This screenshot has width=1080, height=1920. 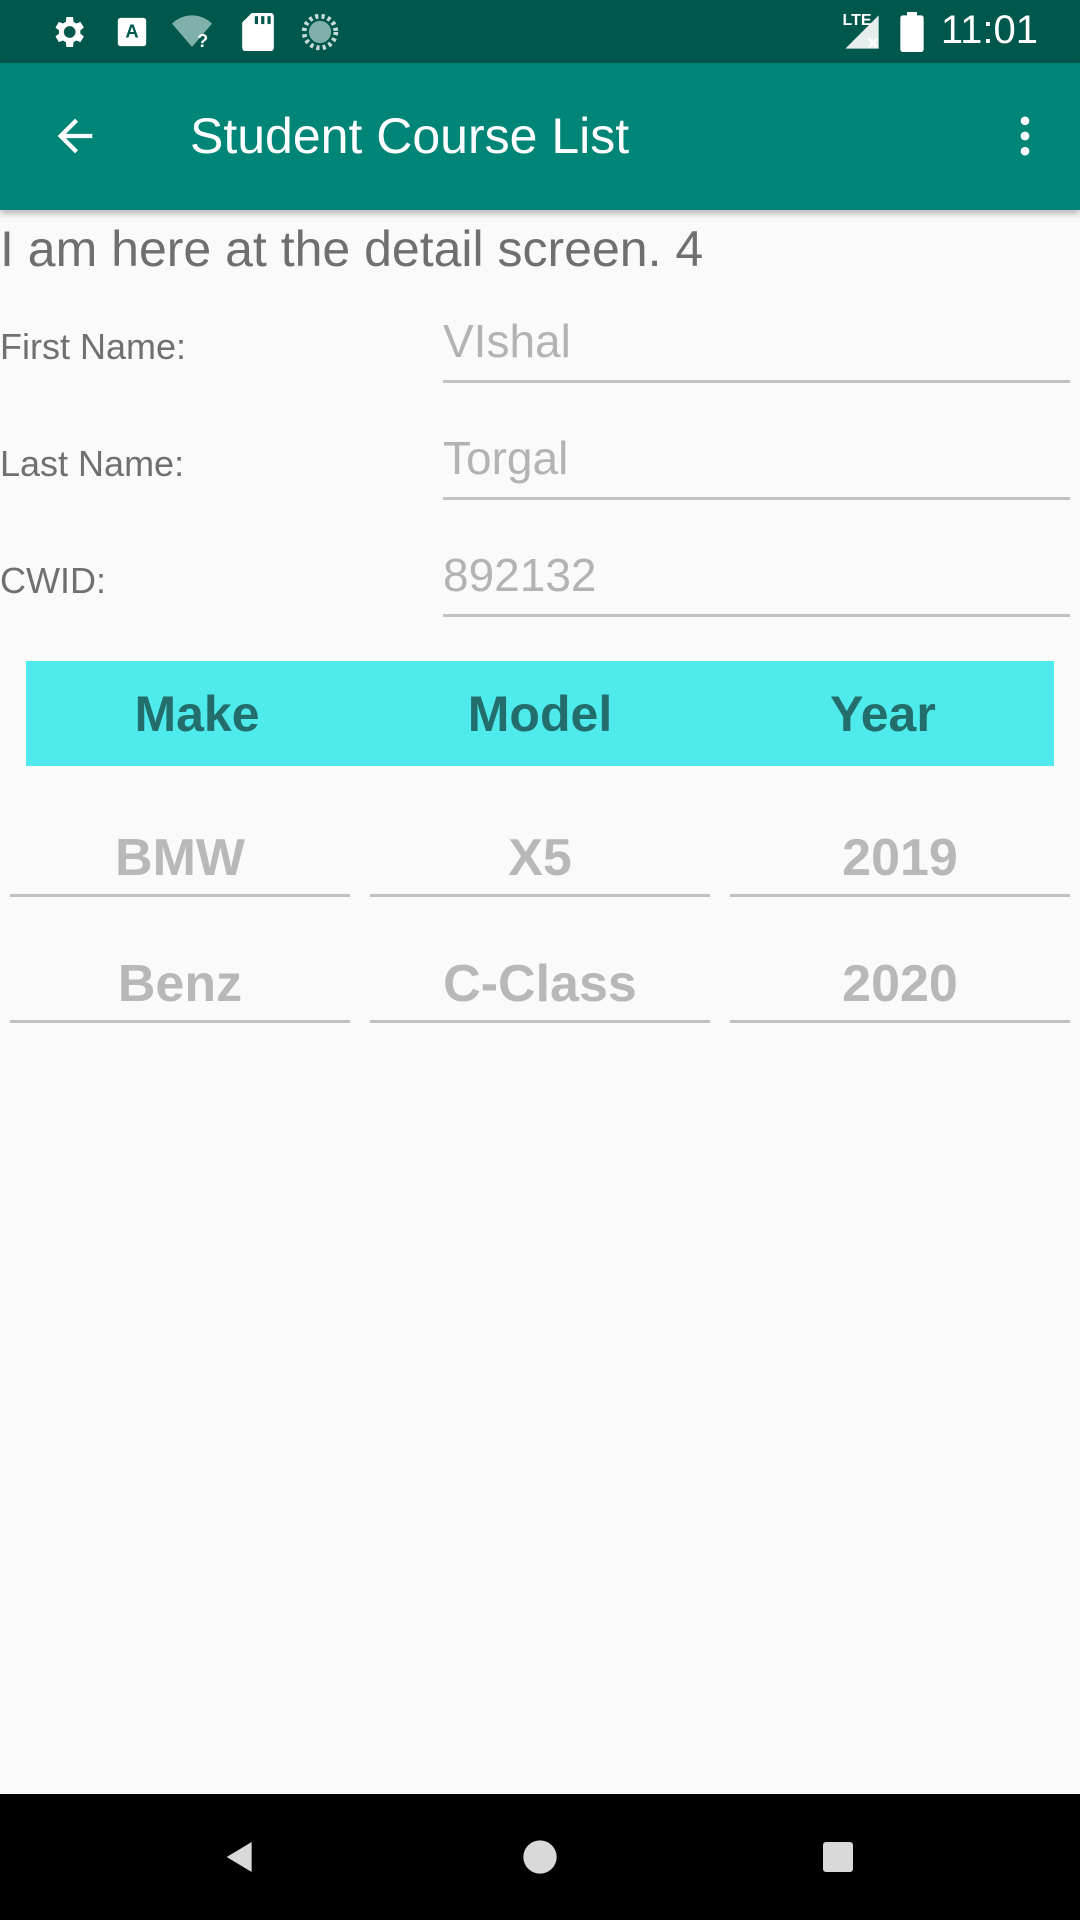 What do you see at coordinates (192, 32) in the screenshot?
I see `wifi-unknown-icon: ?` at bounding box center [192, 32].